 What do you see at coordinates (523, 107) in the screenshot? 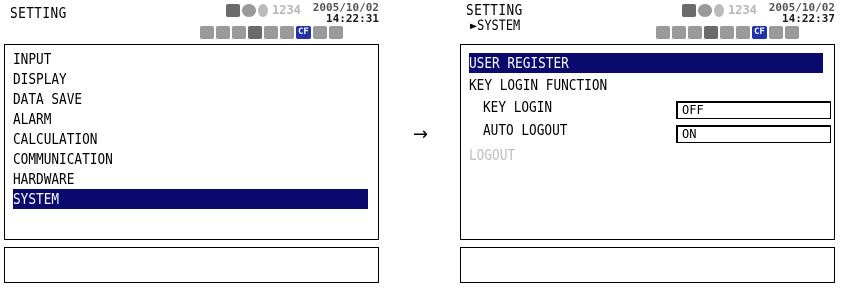
I see `menu-item-key-login: KEY LOGIN` at bounding box center [523, 107].